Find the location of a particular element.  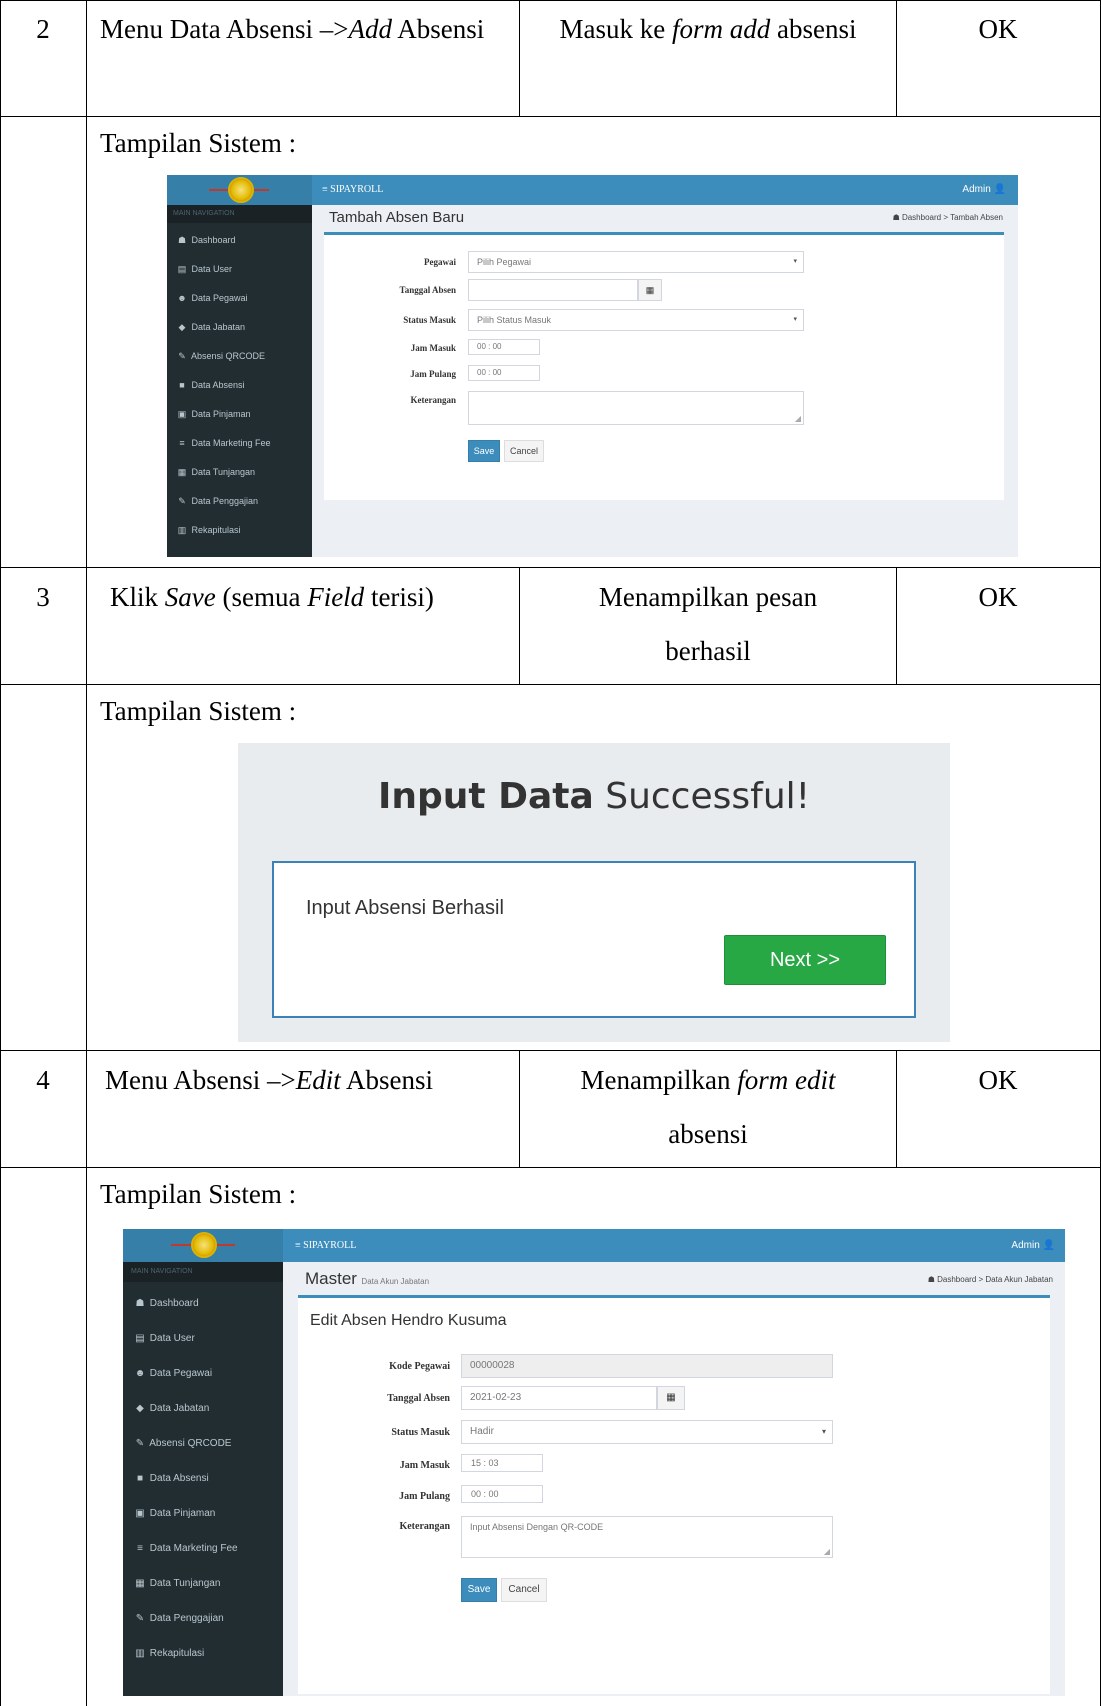

jam-masuk-input: 00 is located at coordinates (504, 347).